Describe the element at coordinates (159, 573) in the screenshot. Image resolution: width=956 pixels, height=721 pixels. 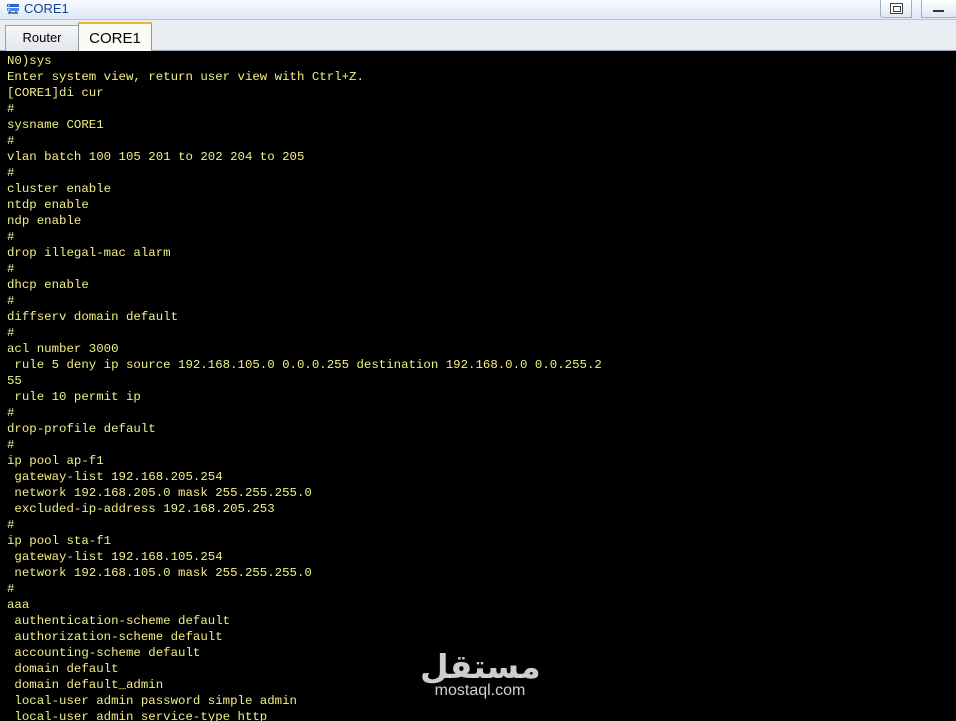
I see `terminal-line: network 192.168.105.0 mask 255.255.255.0` at that location.